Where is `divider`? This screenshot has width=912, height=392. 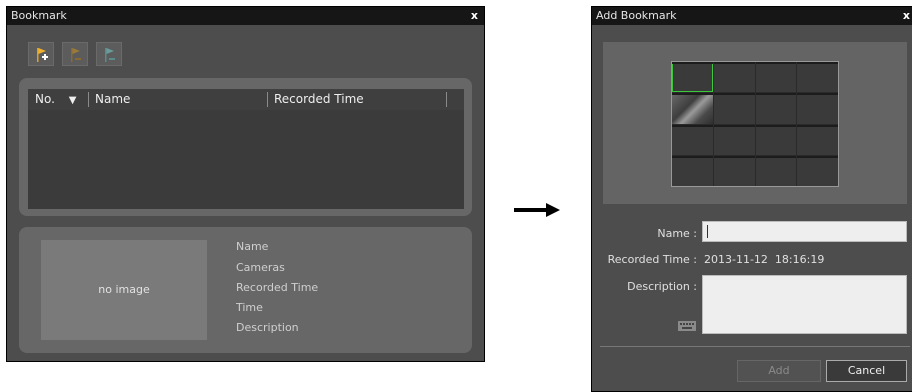 divider is located at coordinates (755, 346).